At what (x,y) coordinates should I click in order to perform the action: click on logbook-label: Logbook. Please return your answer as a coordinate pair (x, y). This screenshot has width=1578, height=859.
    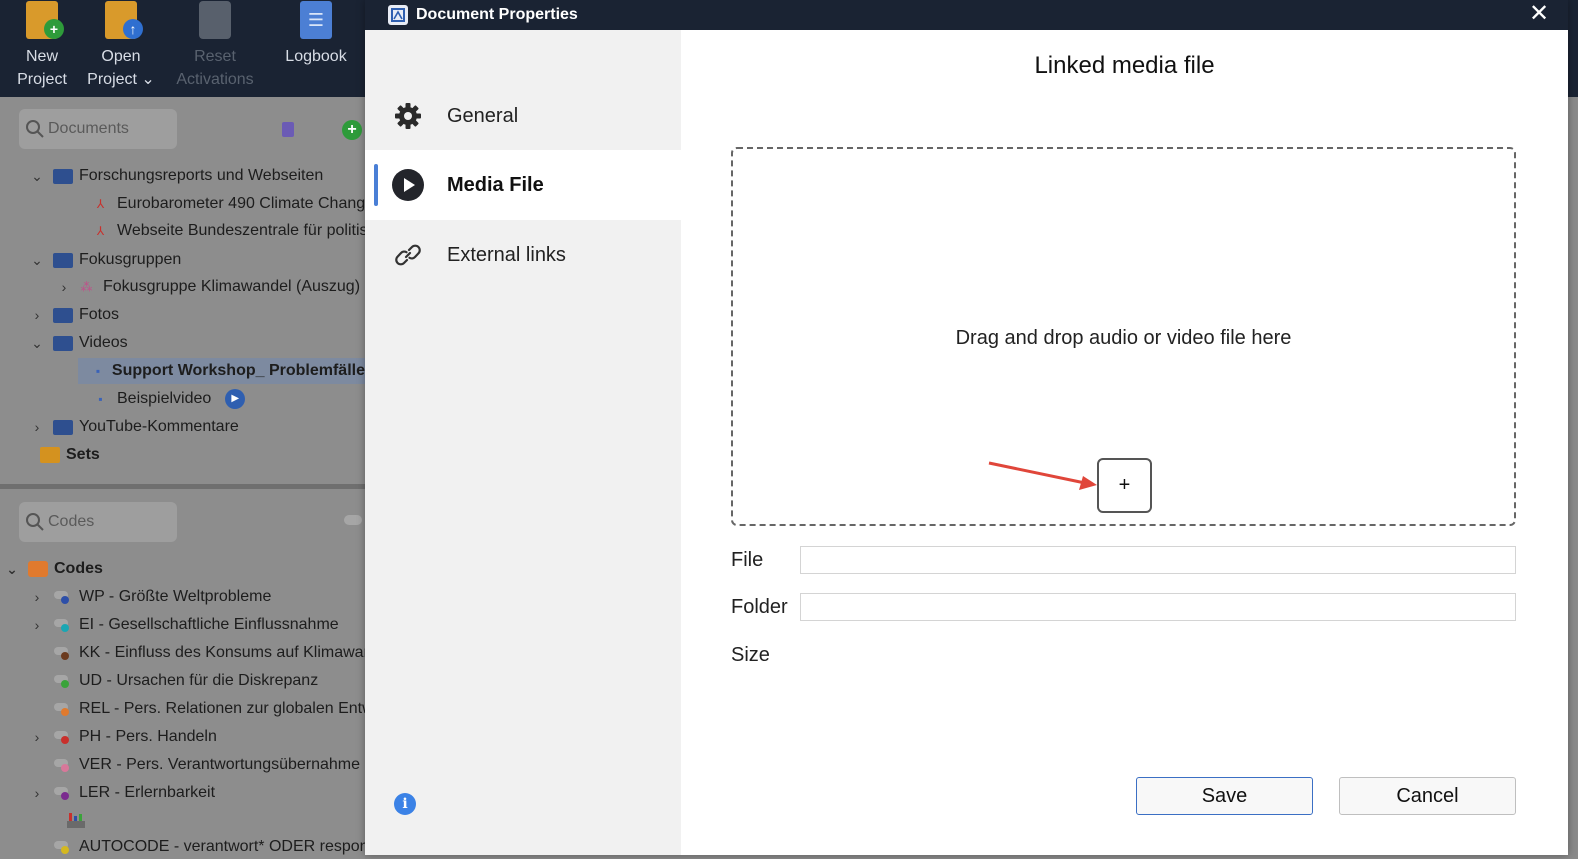
    Looking at the image, I should click on (316, 56).